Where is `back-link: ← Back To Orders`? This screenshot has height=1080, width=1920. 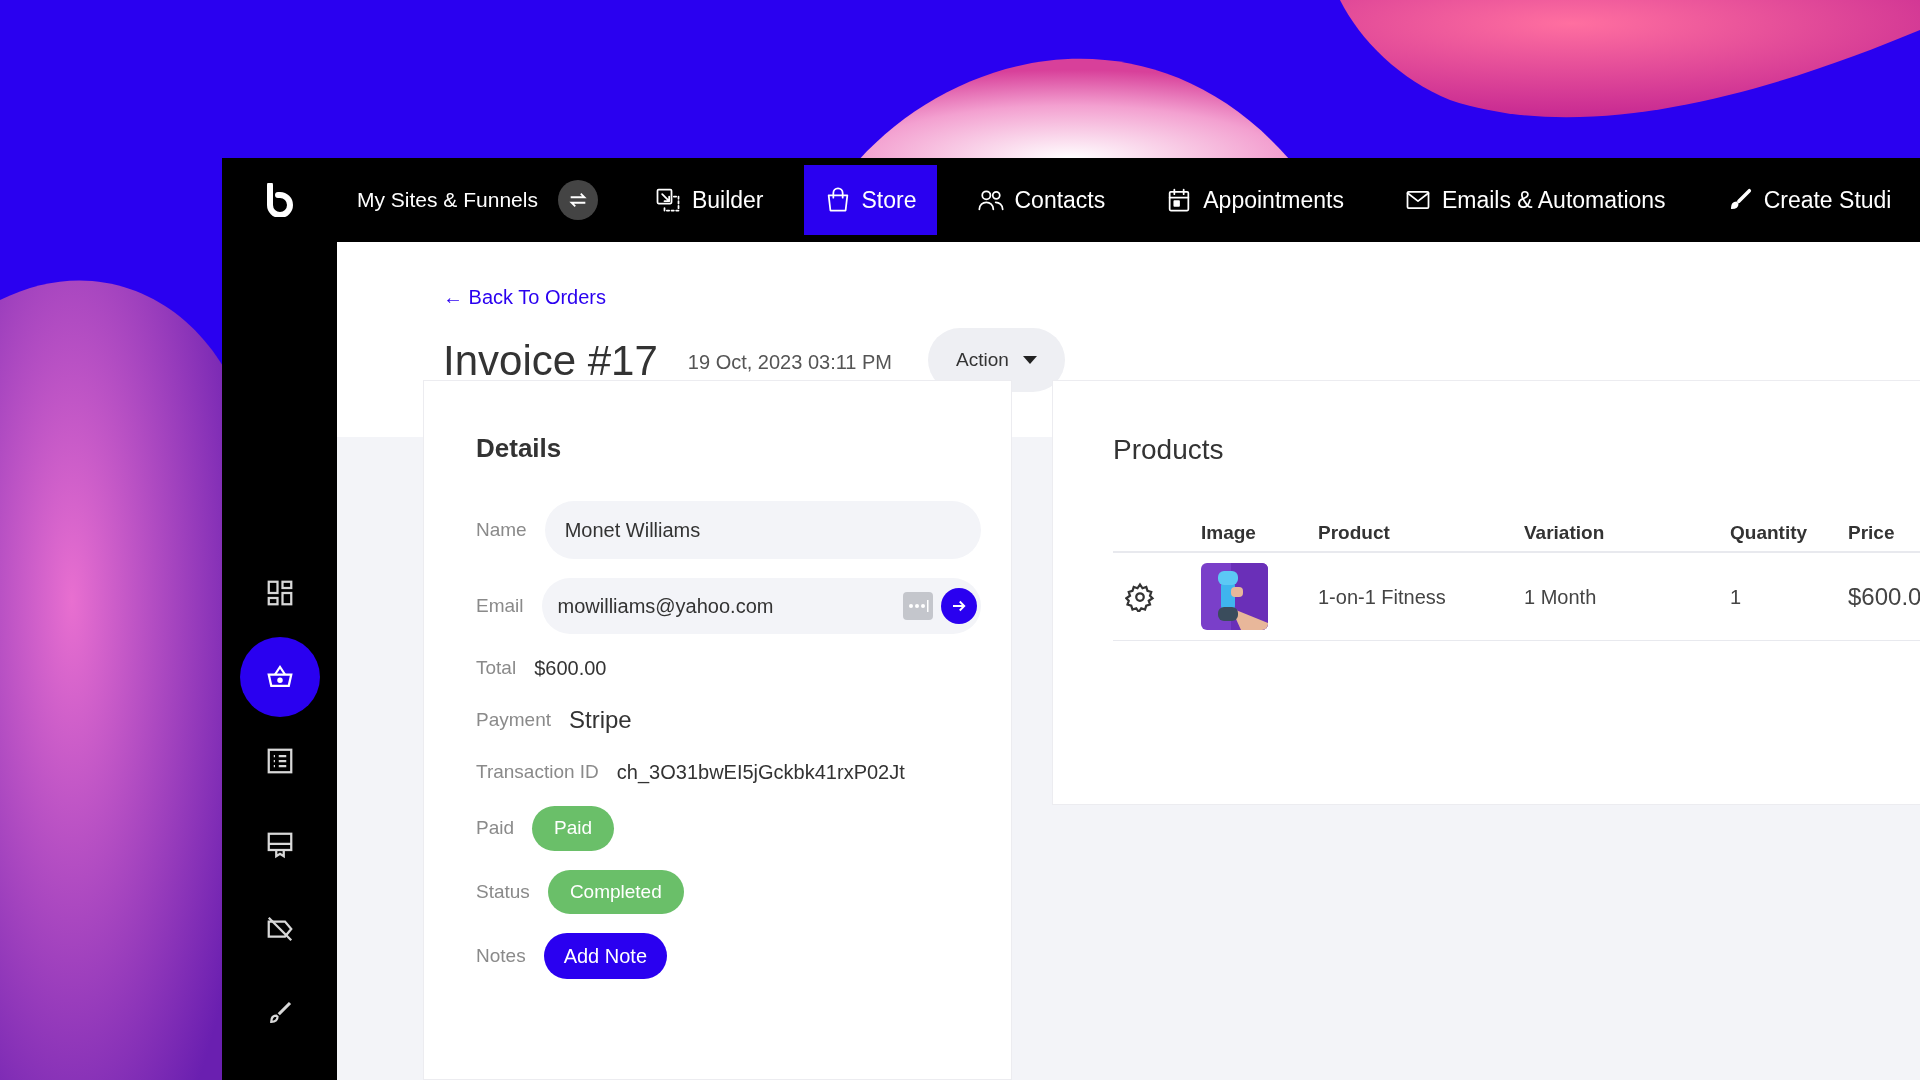
back-link: ← Back To Orders is located at coordinates (525, 297).